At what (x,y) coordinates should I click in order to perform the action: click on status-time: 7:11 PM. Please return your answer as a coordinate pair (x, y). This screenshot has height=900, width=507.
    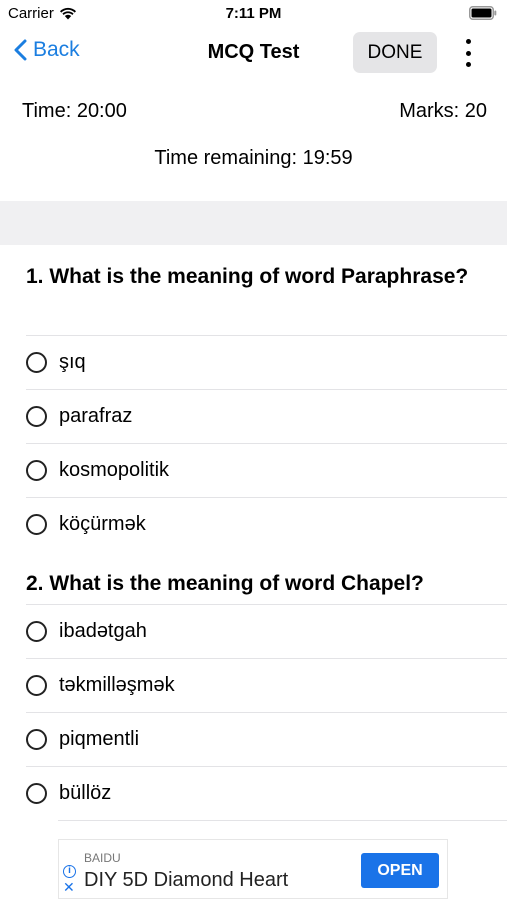
    Looking at the image, I should click on (253, 13).